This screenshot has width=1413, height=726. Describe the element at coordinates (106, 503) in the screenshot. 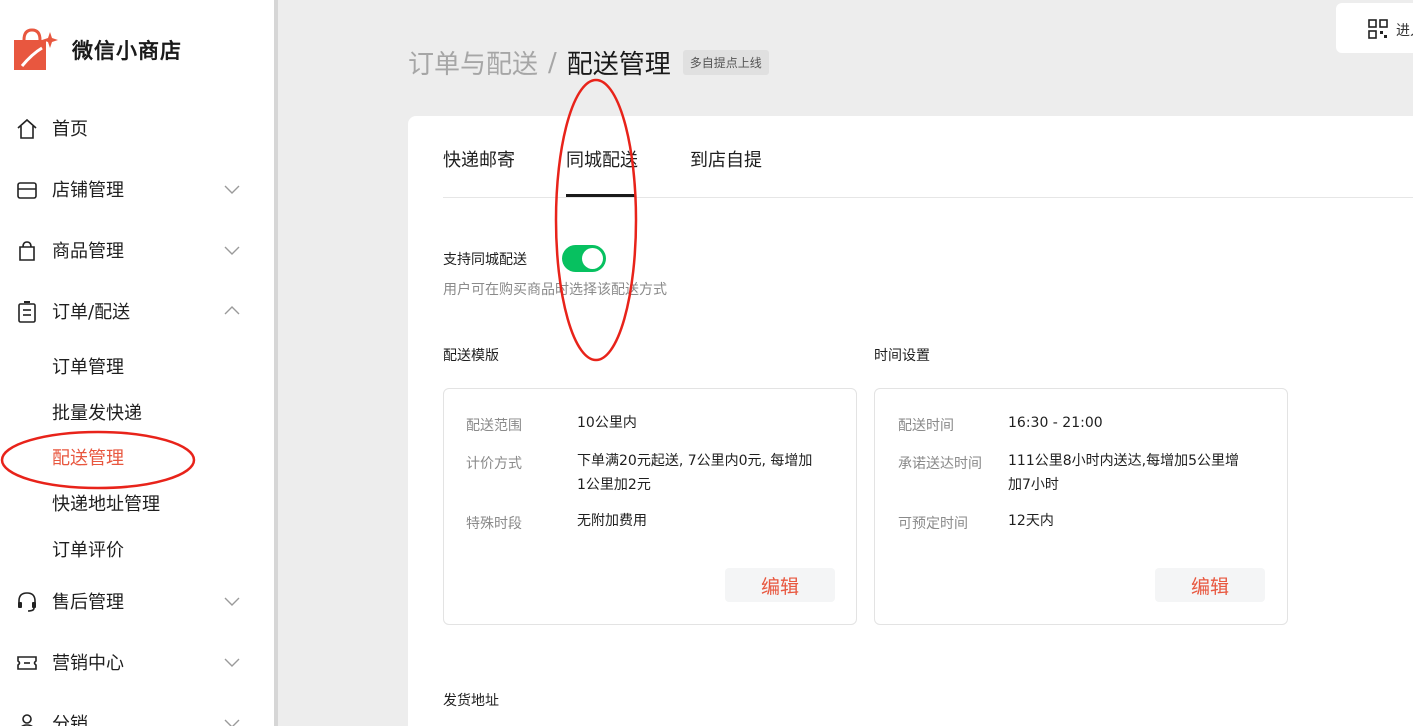

I see `sidebar-subitem-express-address: 快递地址管理` at that location.